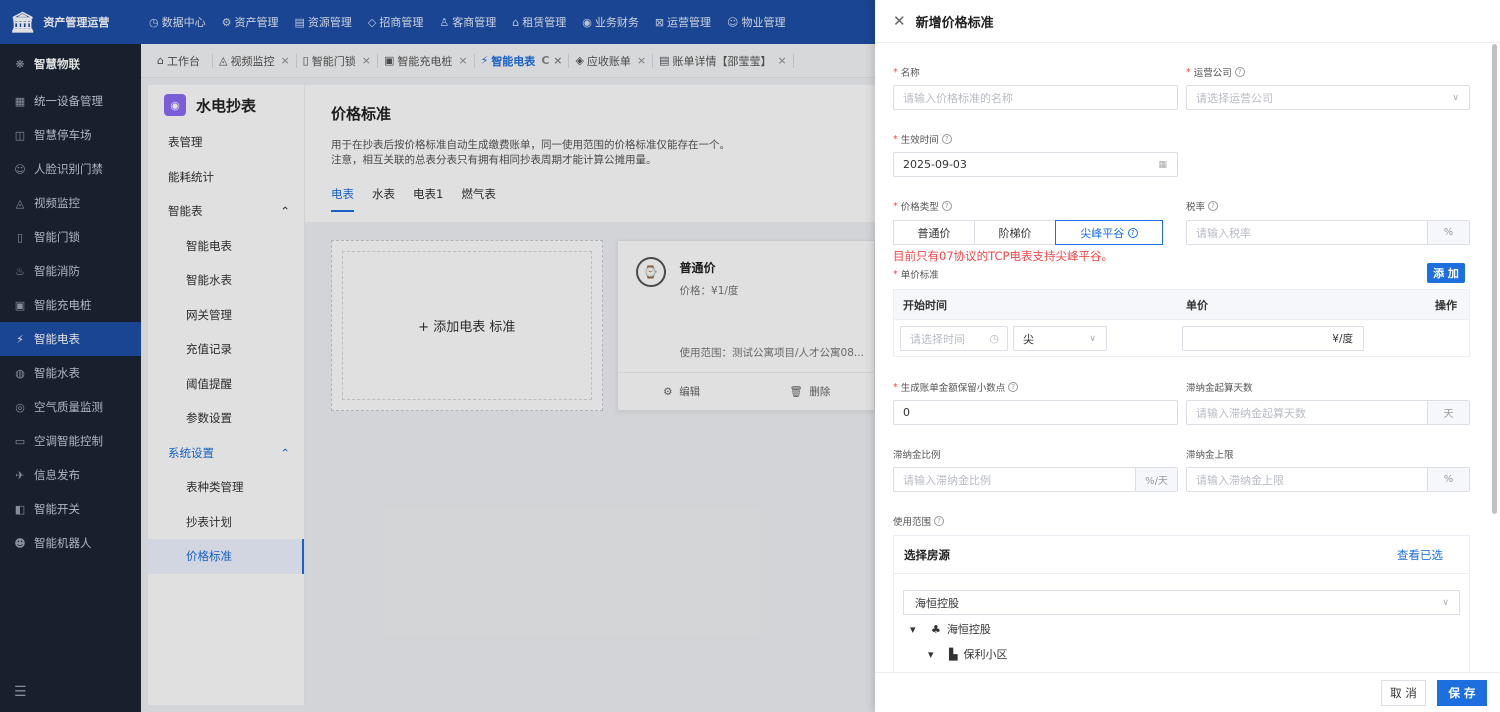  I want to click on cap-suffix: %, so click(1448, 479).